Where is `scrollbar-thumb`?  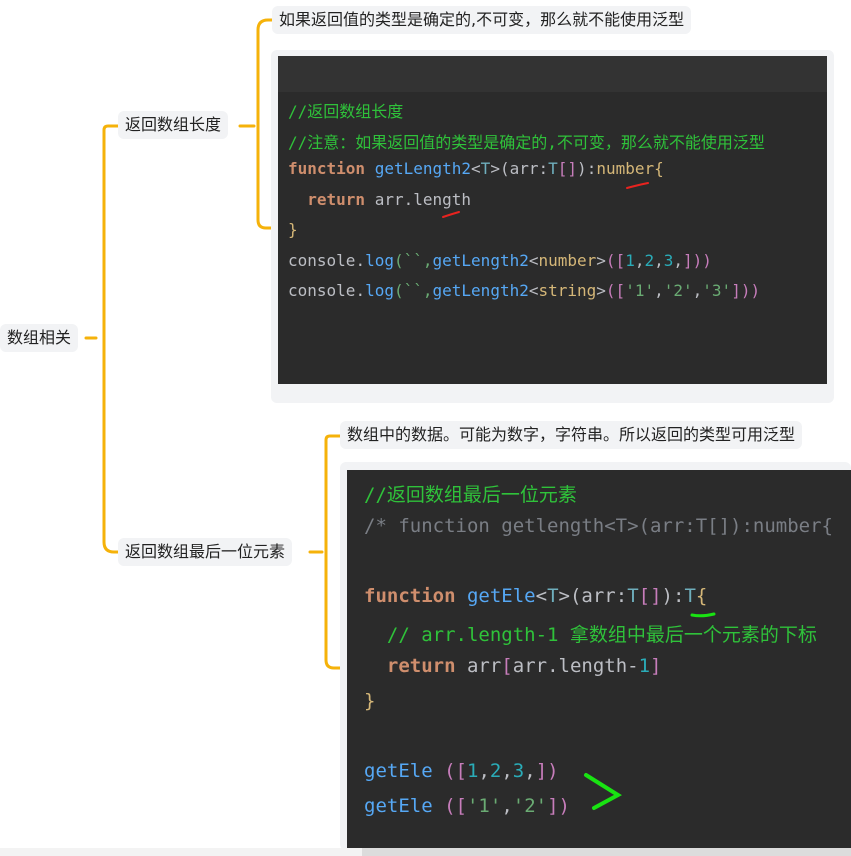
scrollbar-thumb is located at coordinates (606, 852).